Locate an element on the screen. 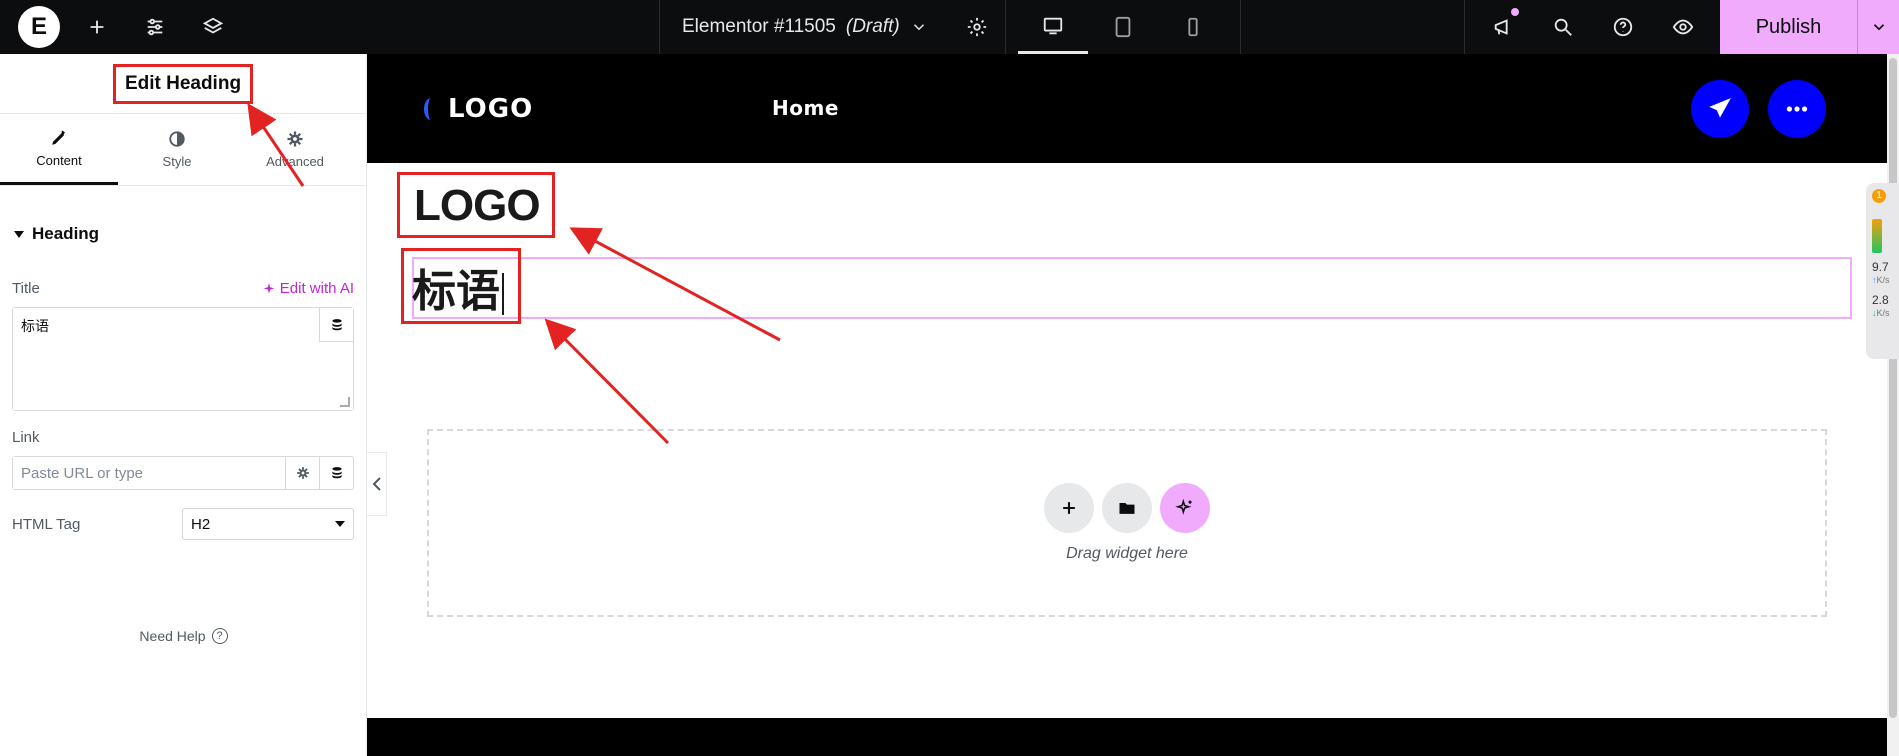 Image resolution: width=1899 pixels, height=756 pixels. pencil-icon is located at coordinates (58, 137).